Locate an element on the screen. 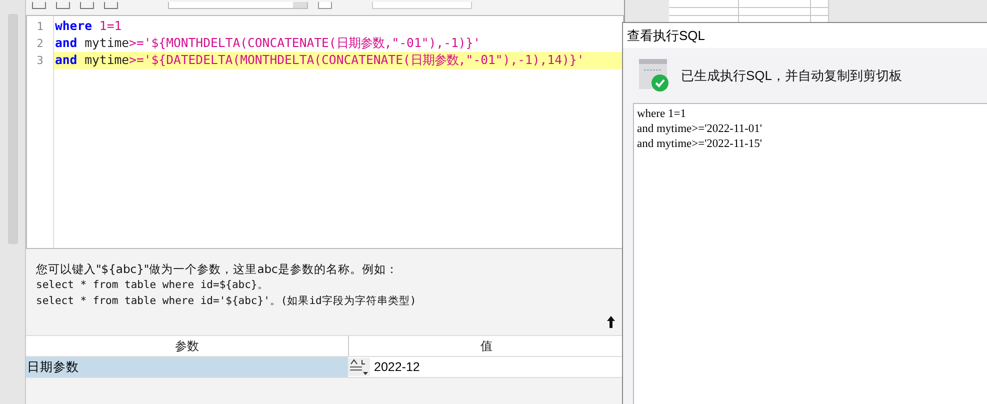 Image resolution: width=987 pixels, height=404 pixels. message-text: 已生成执行SQL，并自动复制到剪切板 is located at coordinates (791, 75).